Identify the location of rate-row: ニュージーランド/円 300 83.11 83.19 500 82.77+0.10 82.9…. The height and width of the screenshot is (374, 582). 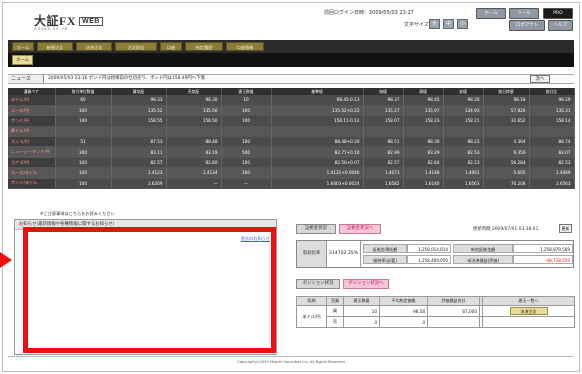
(291, 152).